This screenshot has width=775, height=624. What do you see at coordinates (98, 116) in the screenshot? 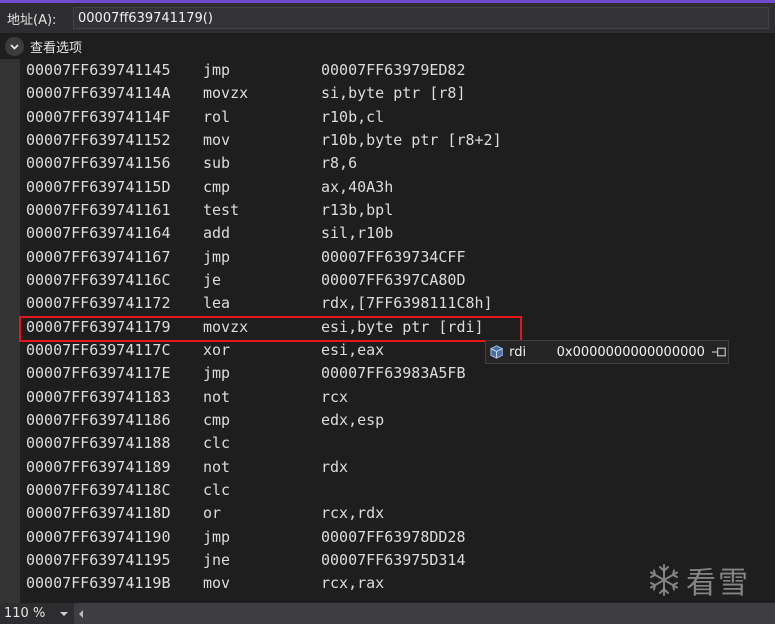
I see `instruction-address: 00007FF63974114F` at bounding box center [98, 116].